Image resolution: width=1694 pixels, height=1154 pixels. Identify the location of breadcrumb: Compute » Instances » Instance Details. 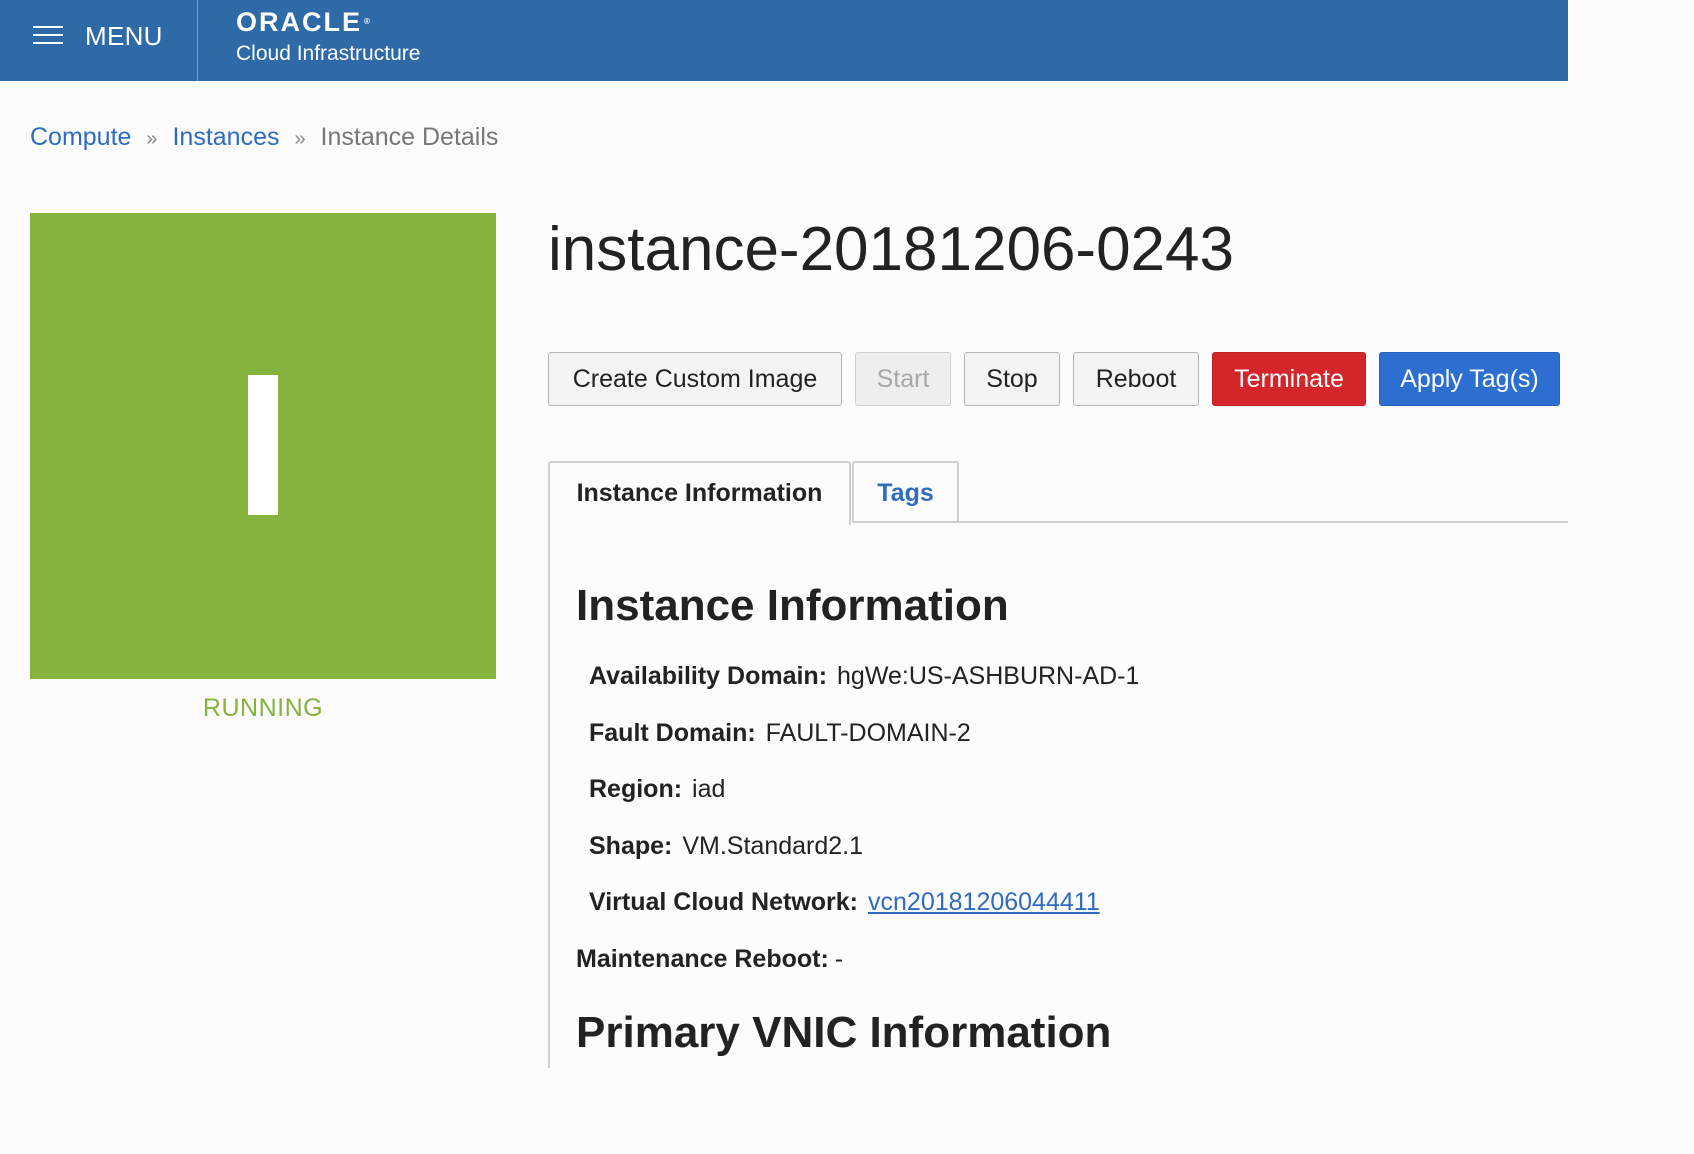
(264, 138).